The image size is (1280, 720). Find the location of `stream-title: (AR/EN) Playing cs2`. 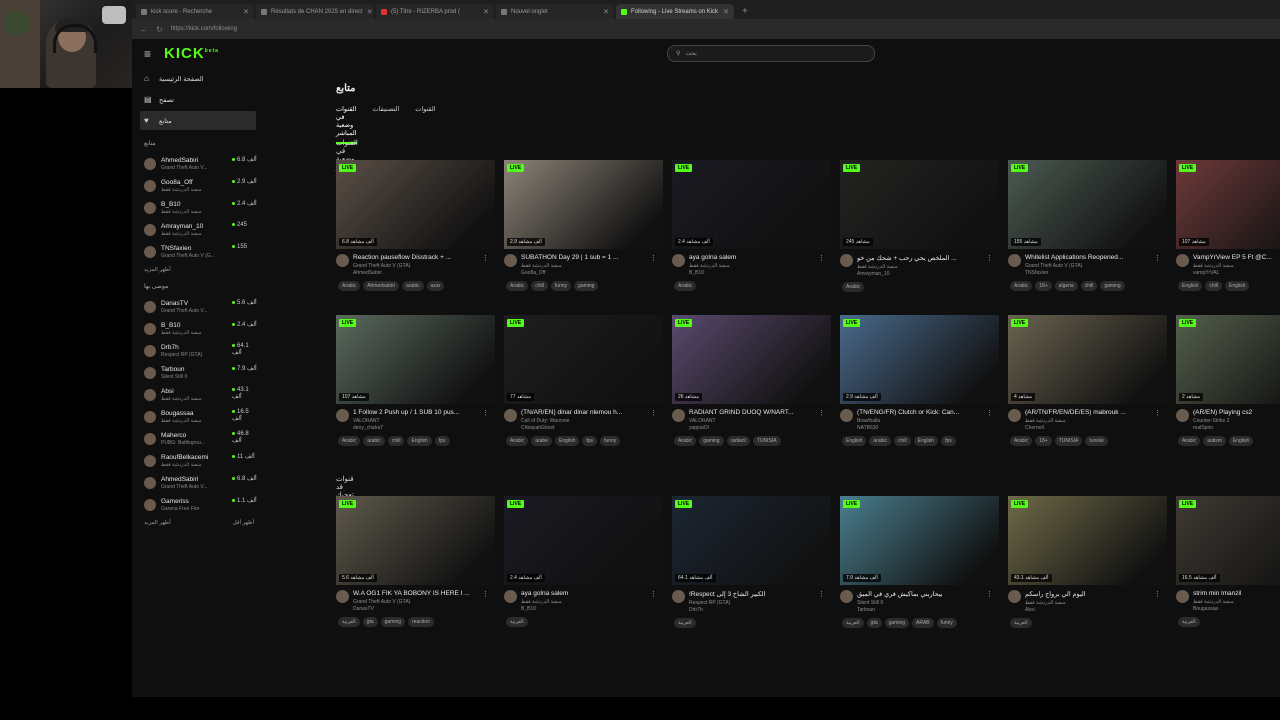

stream-title: (AR/EN) Playing cs2 is located at coordinates (1236, 412).